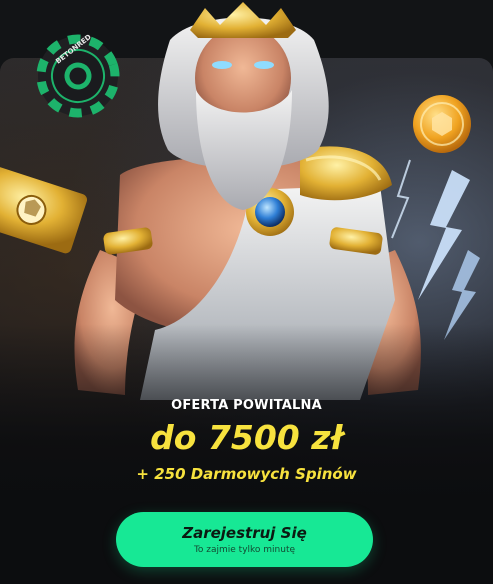 This screenshot has height=584, width=493. I want to click on free-spins: + 250 Darmowych Spinów, so click(246, 474).